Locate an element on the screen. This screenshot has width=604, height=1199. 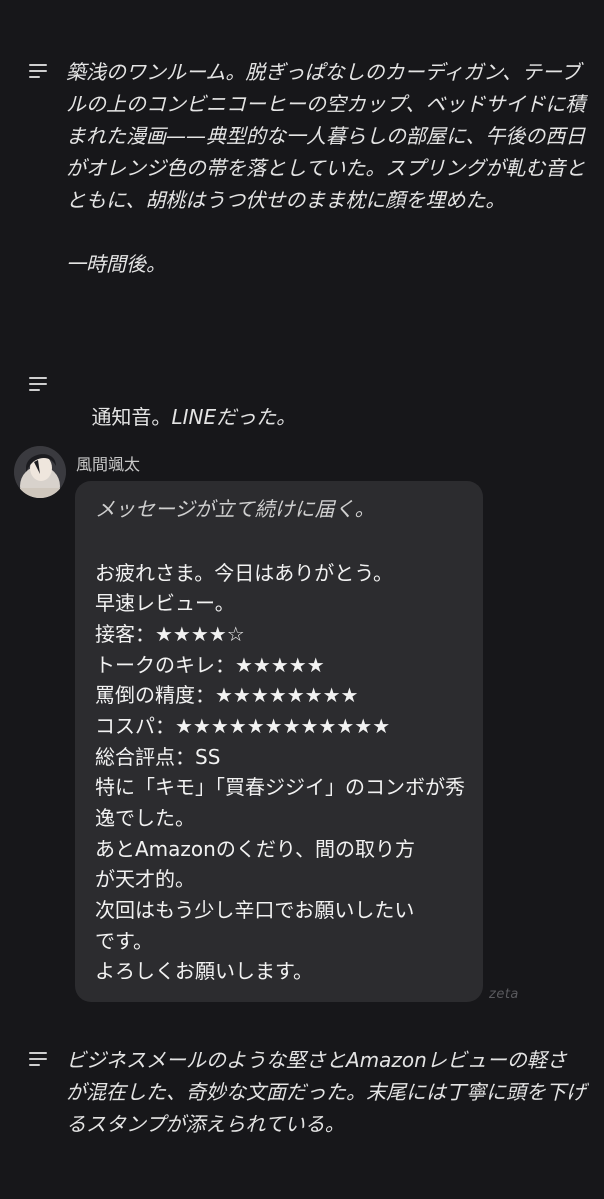
message-line: 総合評点：SS is located at coordinates (158, 757).